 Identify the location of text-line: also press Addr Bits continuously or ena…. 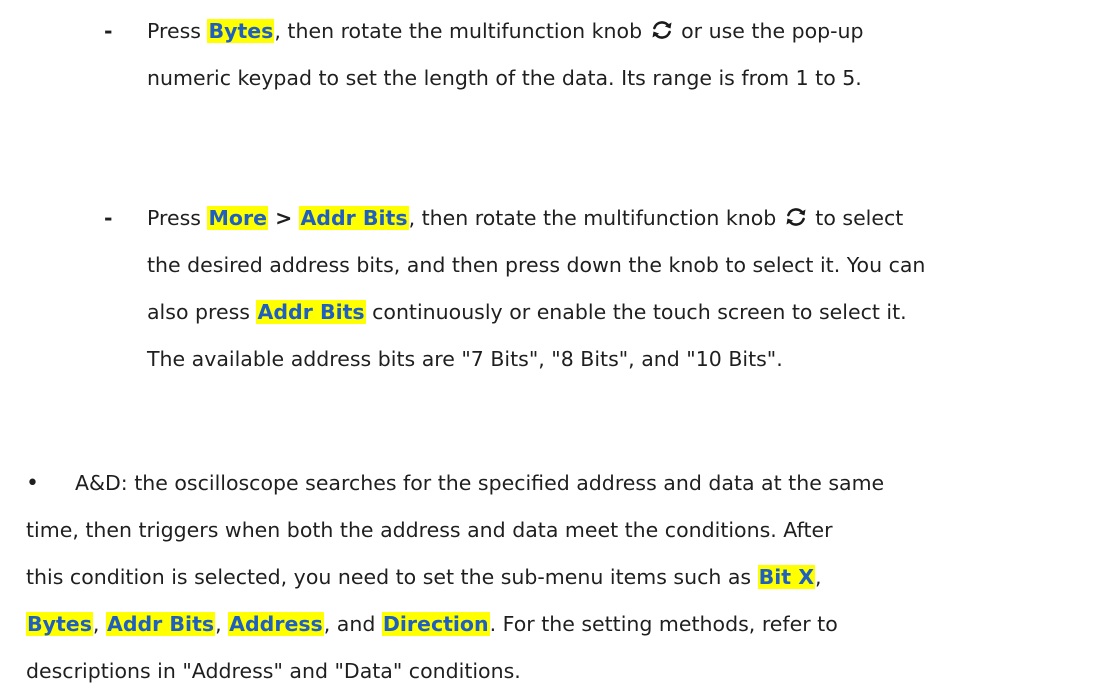
(536, 312).